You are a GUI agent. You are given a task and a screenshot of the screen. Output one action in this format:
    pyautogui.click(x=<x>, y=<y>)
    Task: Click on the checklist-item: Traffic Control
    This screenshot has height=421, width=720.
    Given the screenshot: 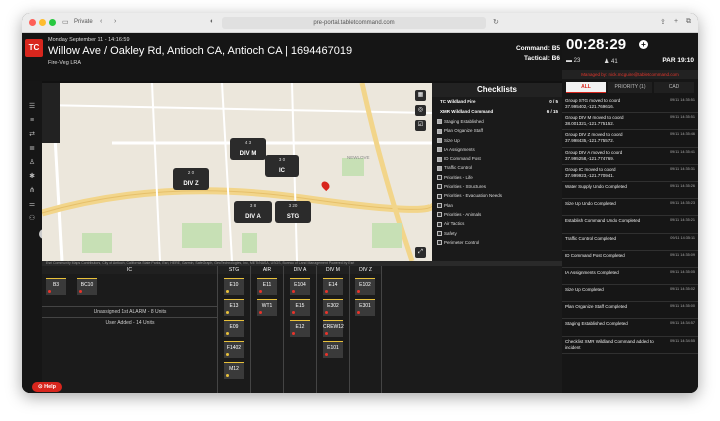 What is the action you would take?
    pyautogui.click(x=497, y=167)
    